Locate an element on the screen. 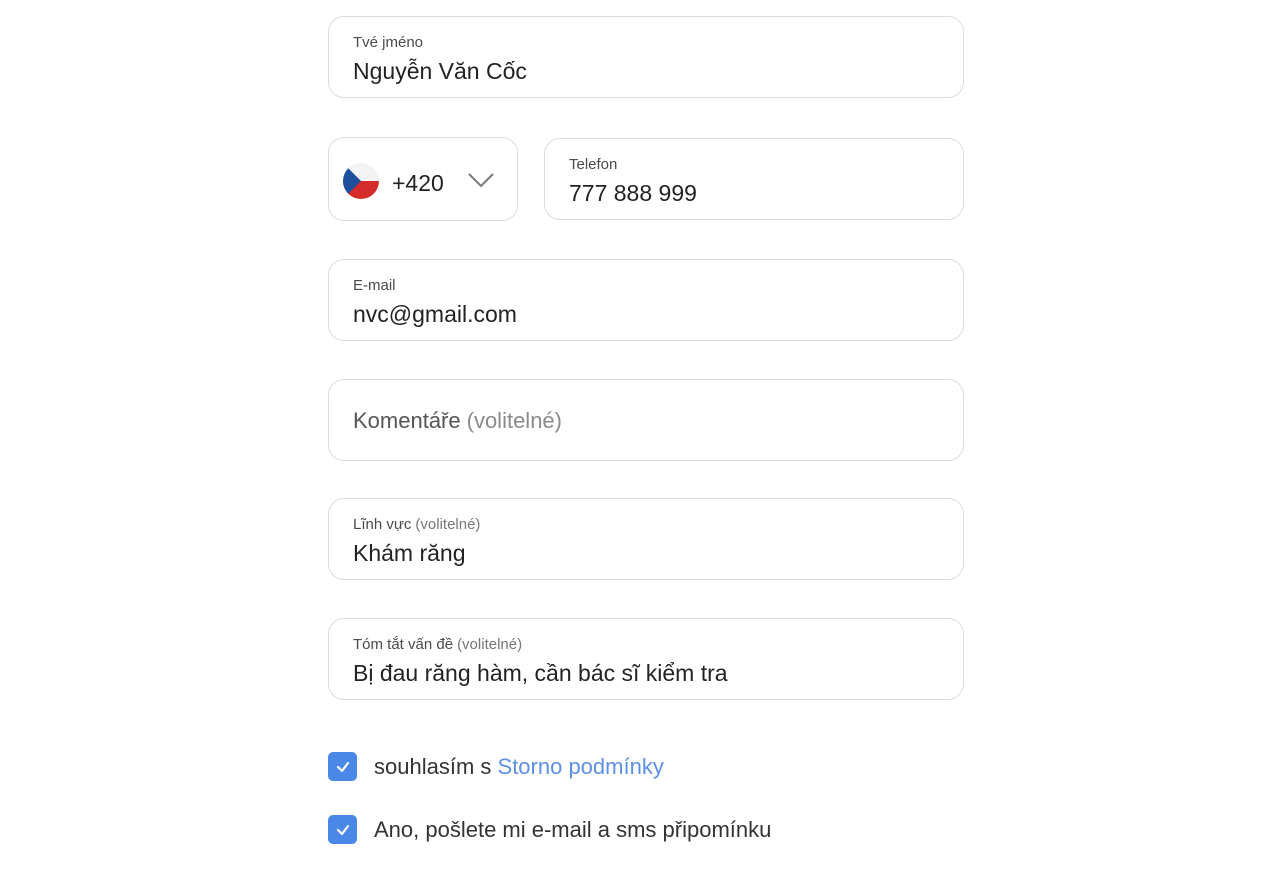  terms-consent-label: souhlasím s Storno podmínky is located at coordinates (519, 767).